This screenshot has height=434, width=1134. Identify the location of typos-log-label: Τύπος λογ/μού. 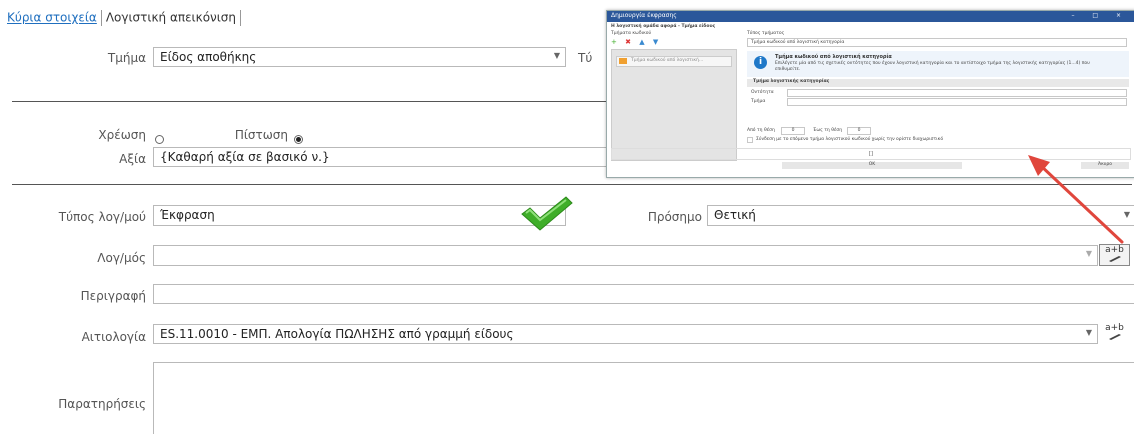
(102, 217).